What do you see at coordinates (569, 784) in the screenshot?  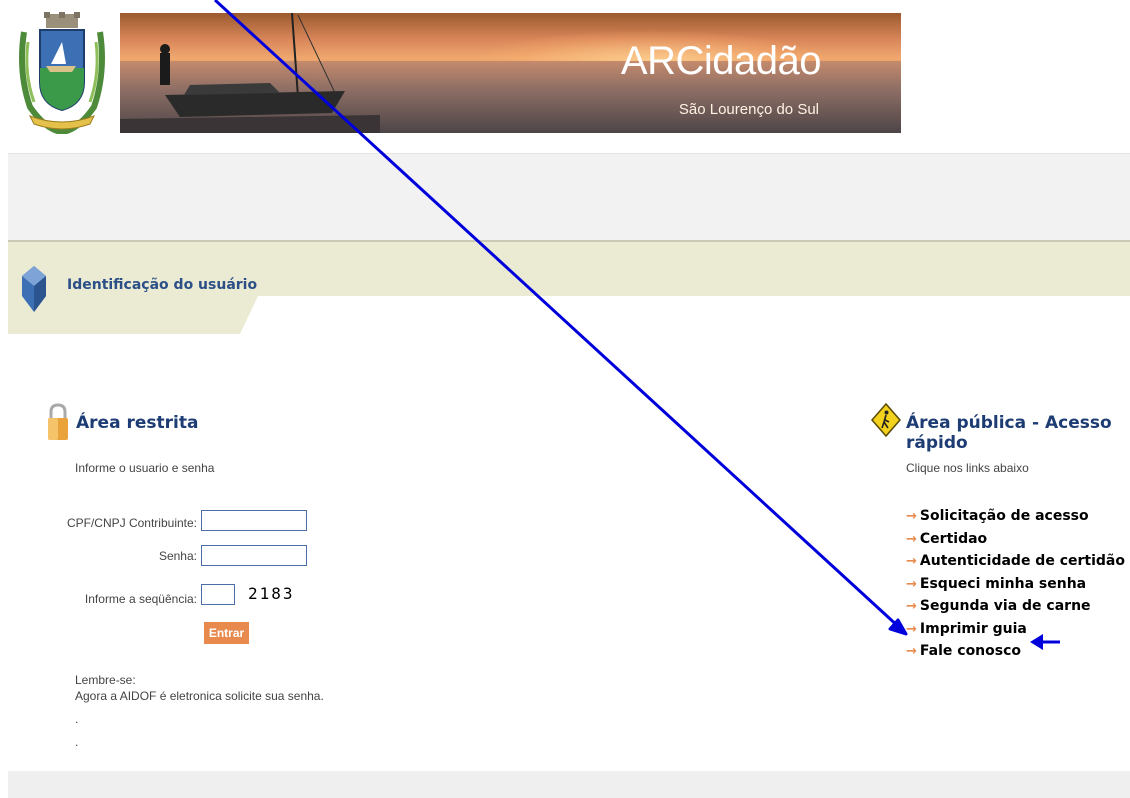 I see `footer-bar` at bounding box center [569, 784].